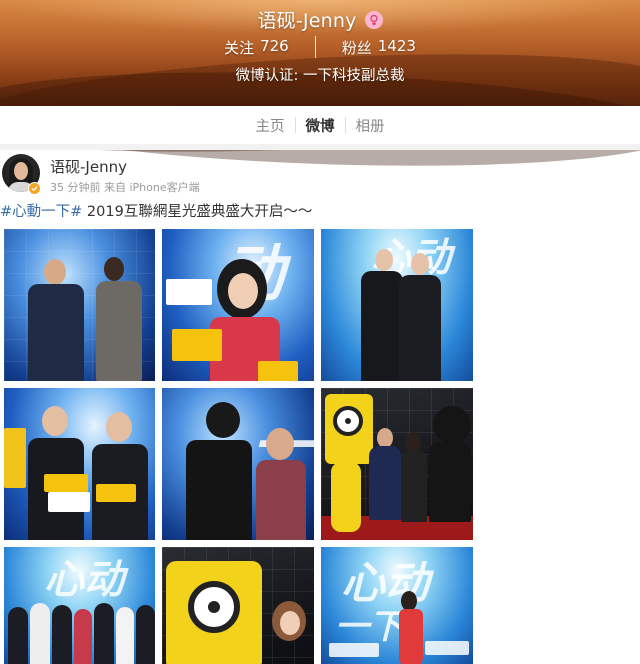 The image size is (640, 664). Describe the element at coordinates (320, 76) in the screenshot. I see `verification-text: 微博认证: 一下科技副总裁` at that location.